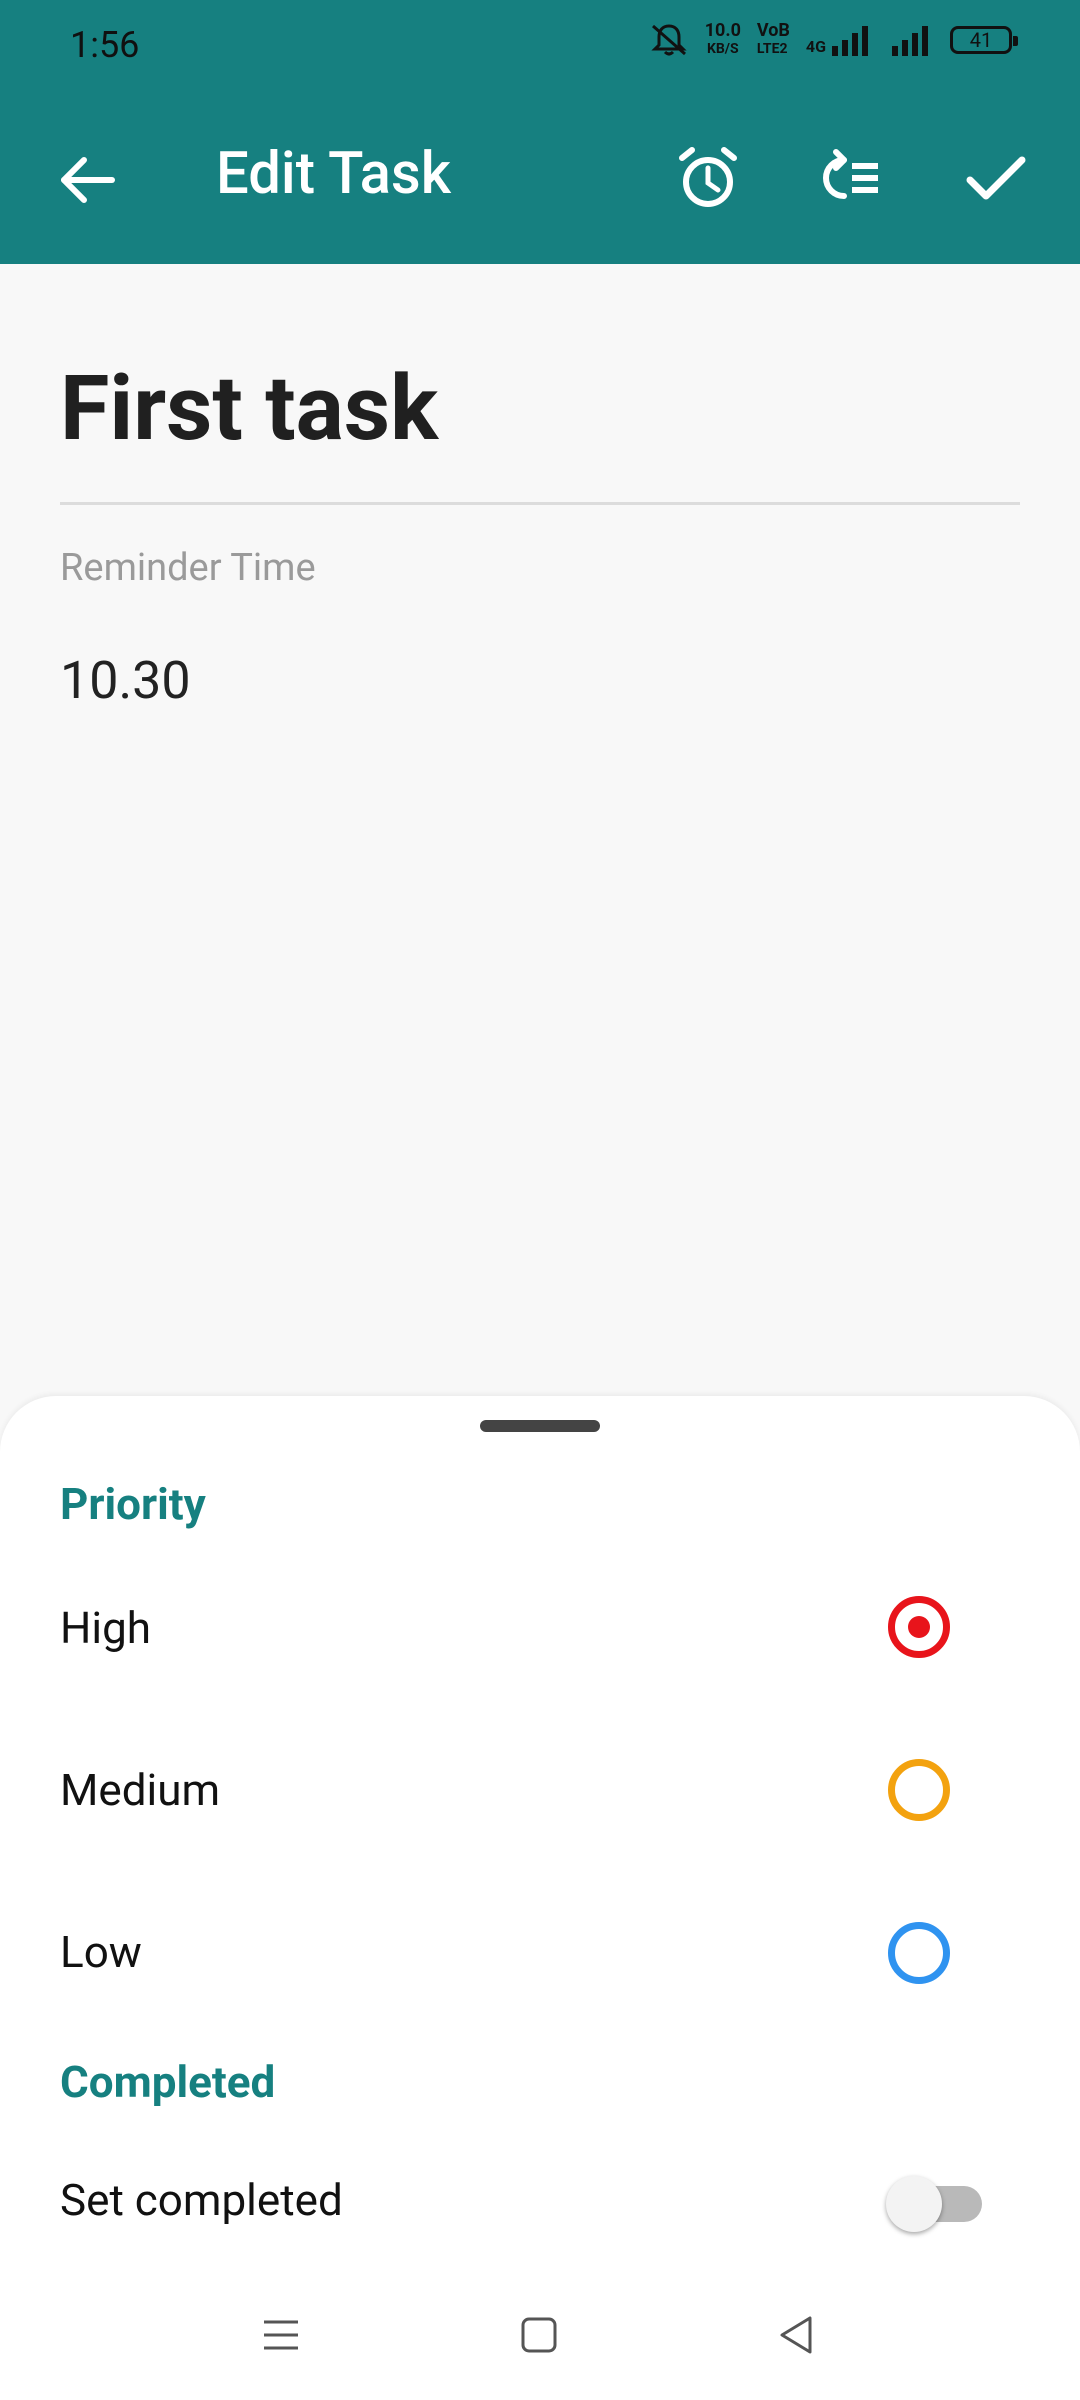  What do you see at coordinates (334, 174) in the screenshot?
I see `page-title: Edit Task` at bounding box center [334, 174].